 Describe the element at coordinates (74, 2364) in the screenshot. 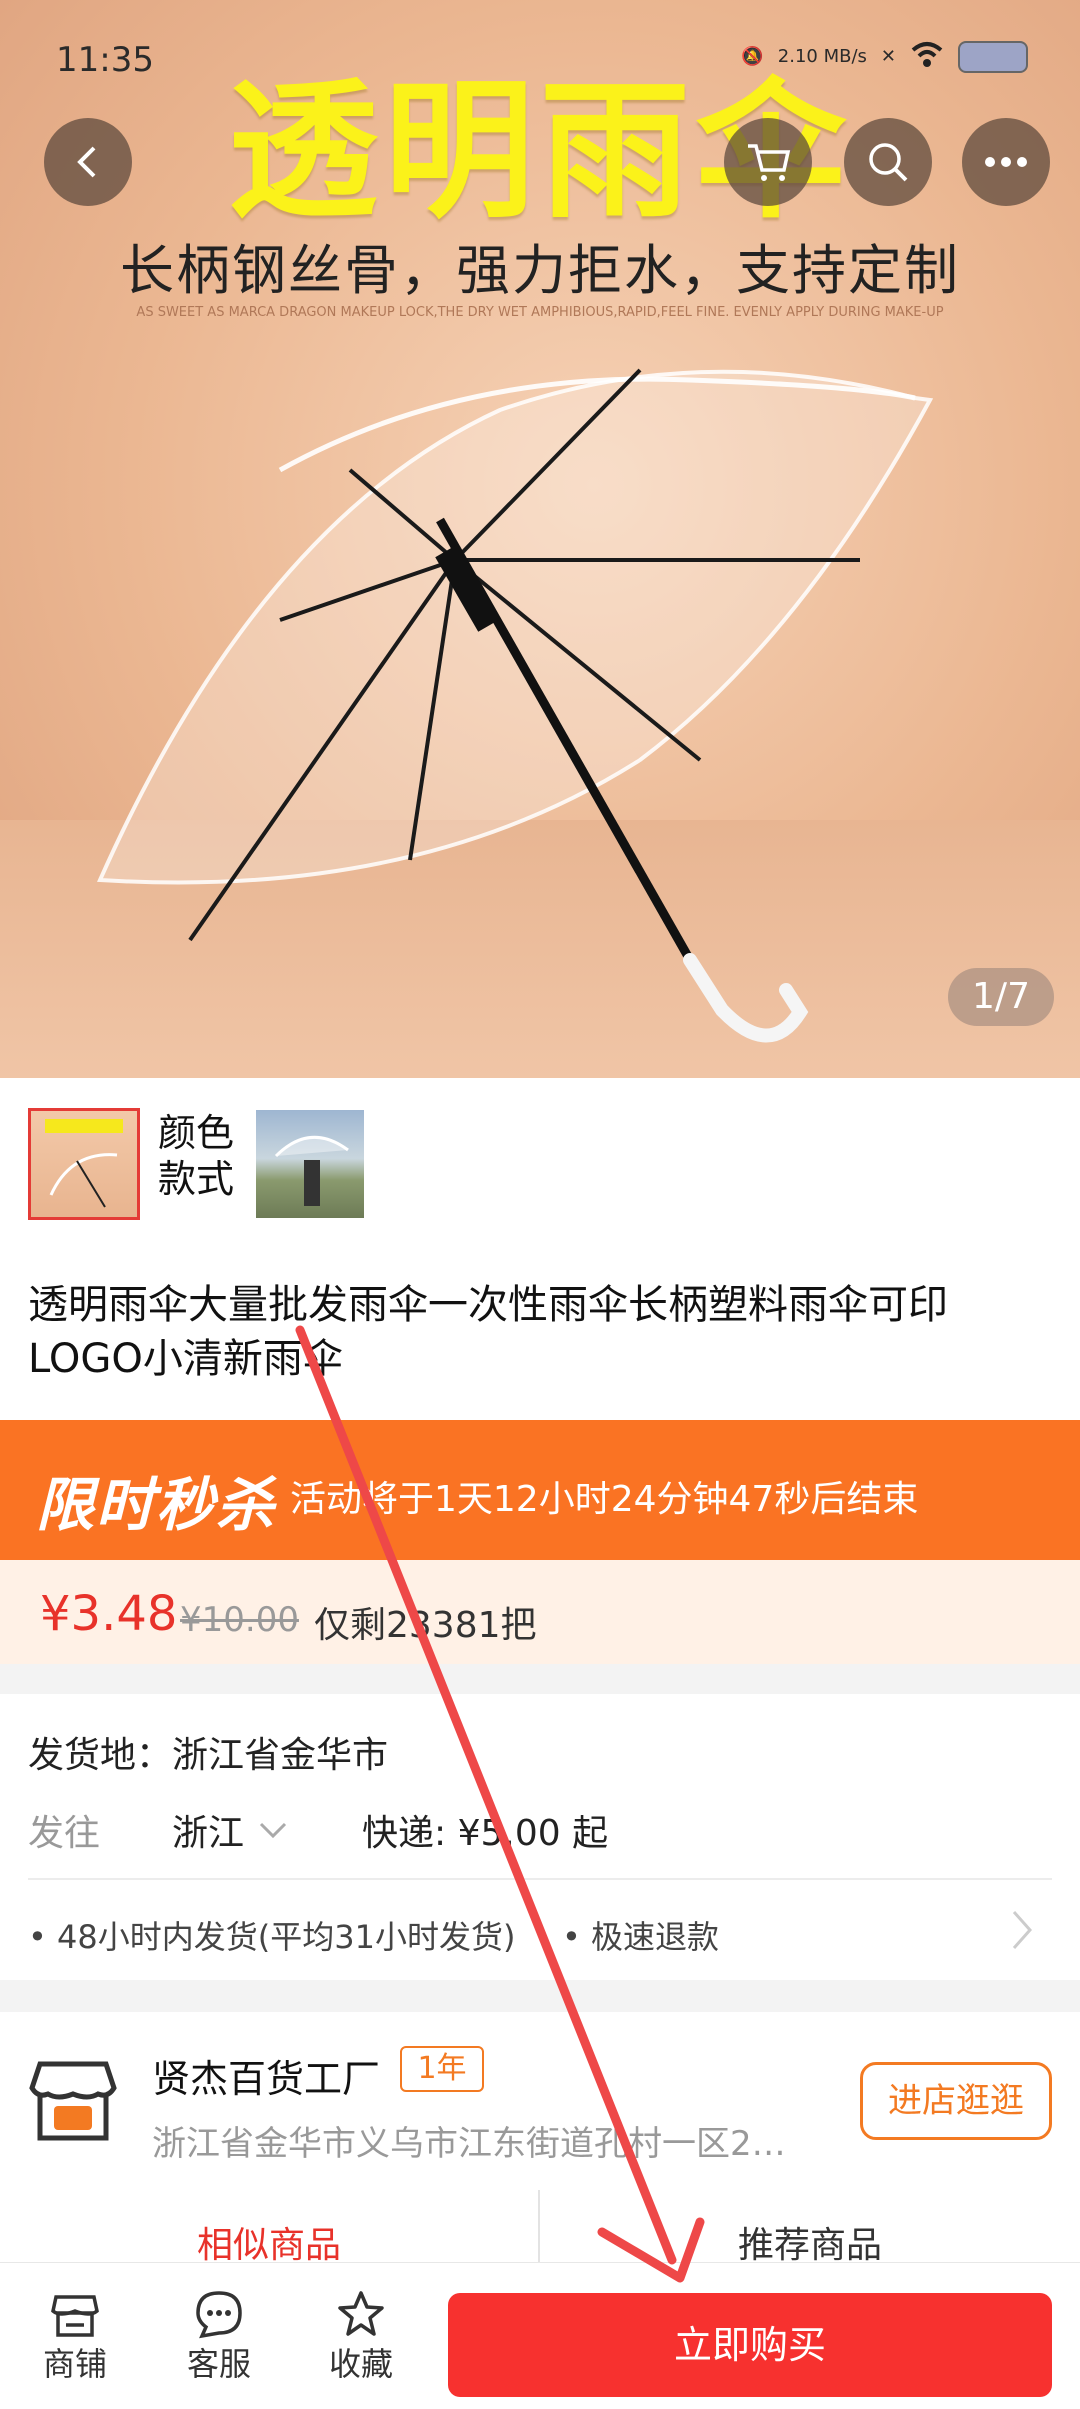

I see `shop-label: 商铺` at that location.